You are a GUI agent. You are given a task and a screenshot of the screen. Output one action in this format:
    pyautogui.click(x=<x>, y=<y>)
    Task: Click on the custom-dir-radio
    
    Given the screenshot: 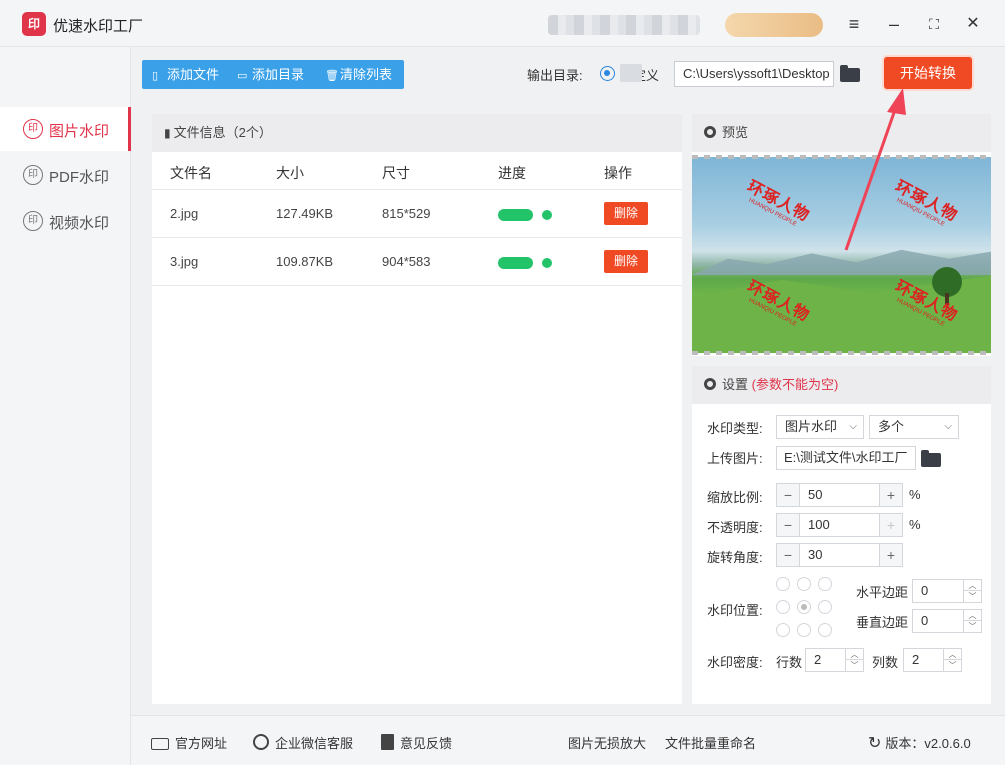 What is the action you would take?
    pyautogui.click(x=607, y=73)
    